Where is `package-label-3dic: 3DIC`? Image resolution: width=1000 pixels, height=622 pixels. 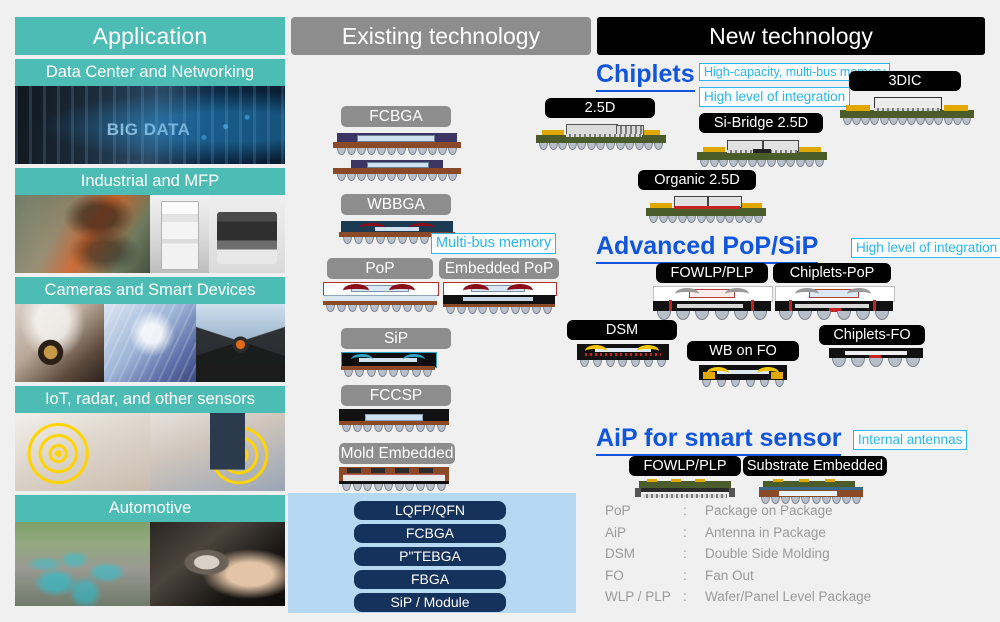 package-label-3dic: 3DIC is located at coordinates (905, 81).